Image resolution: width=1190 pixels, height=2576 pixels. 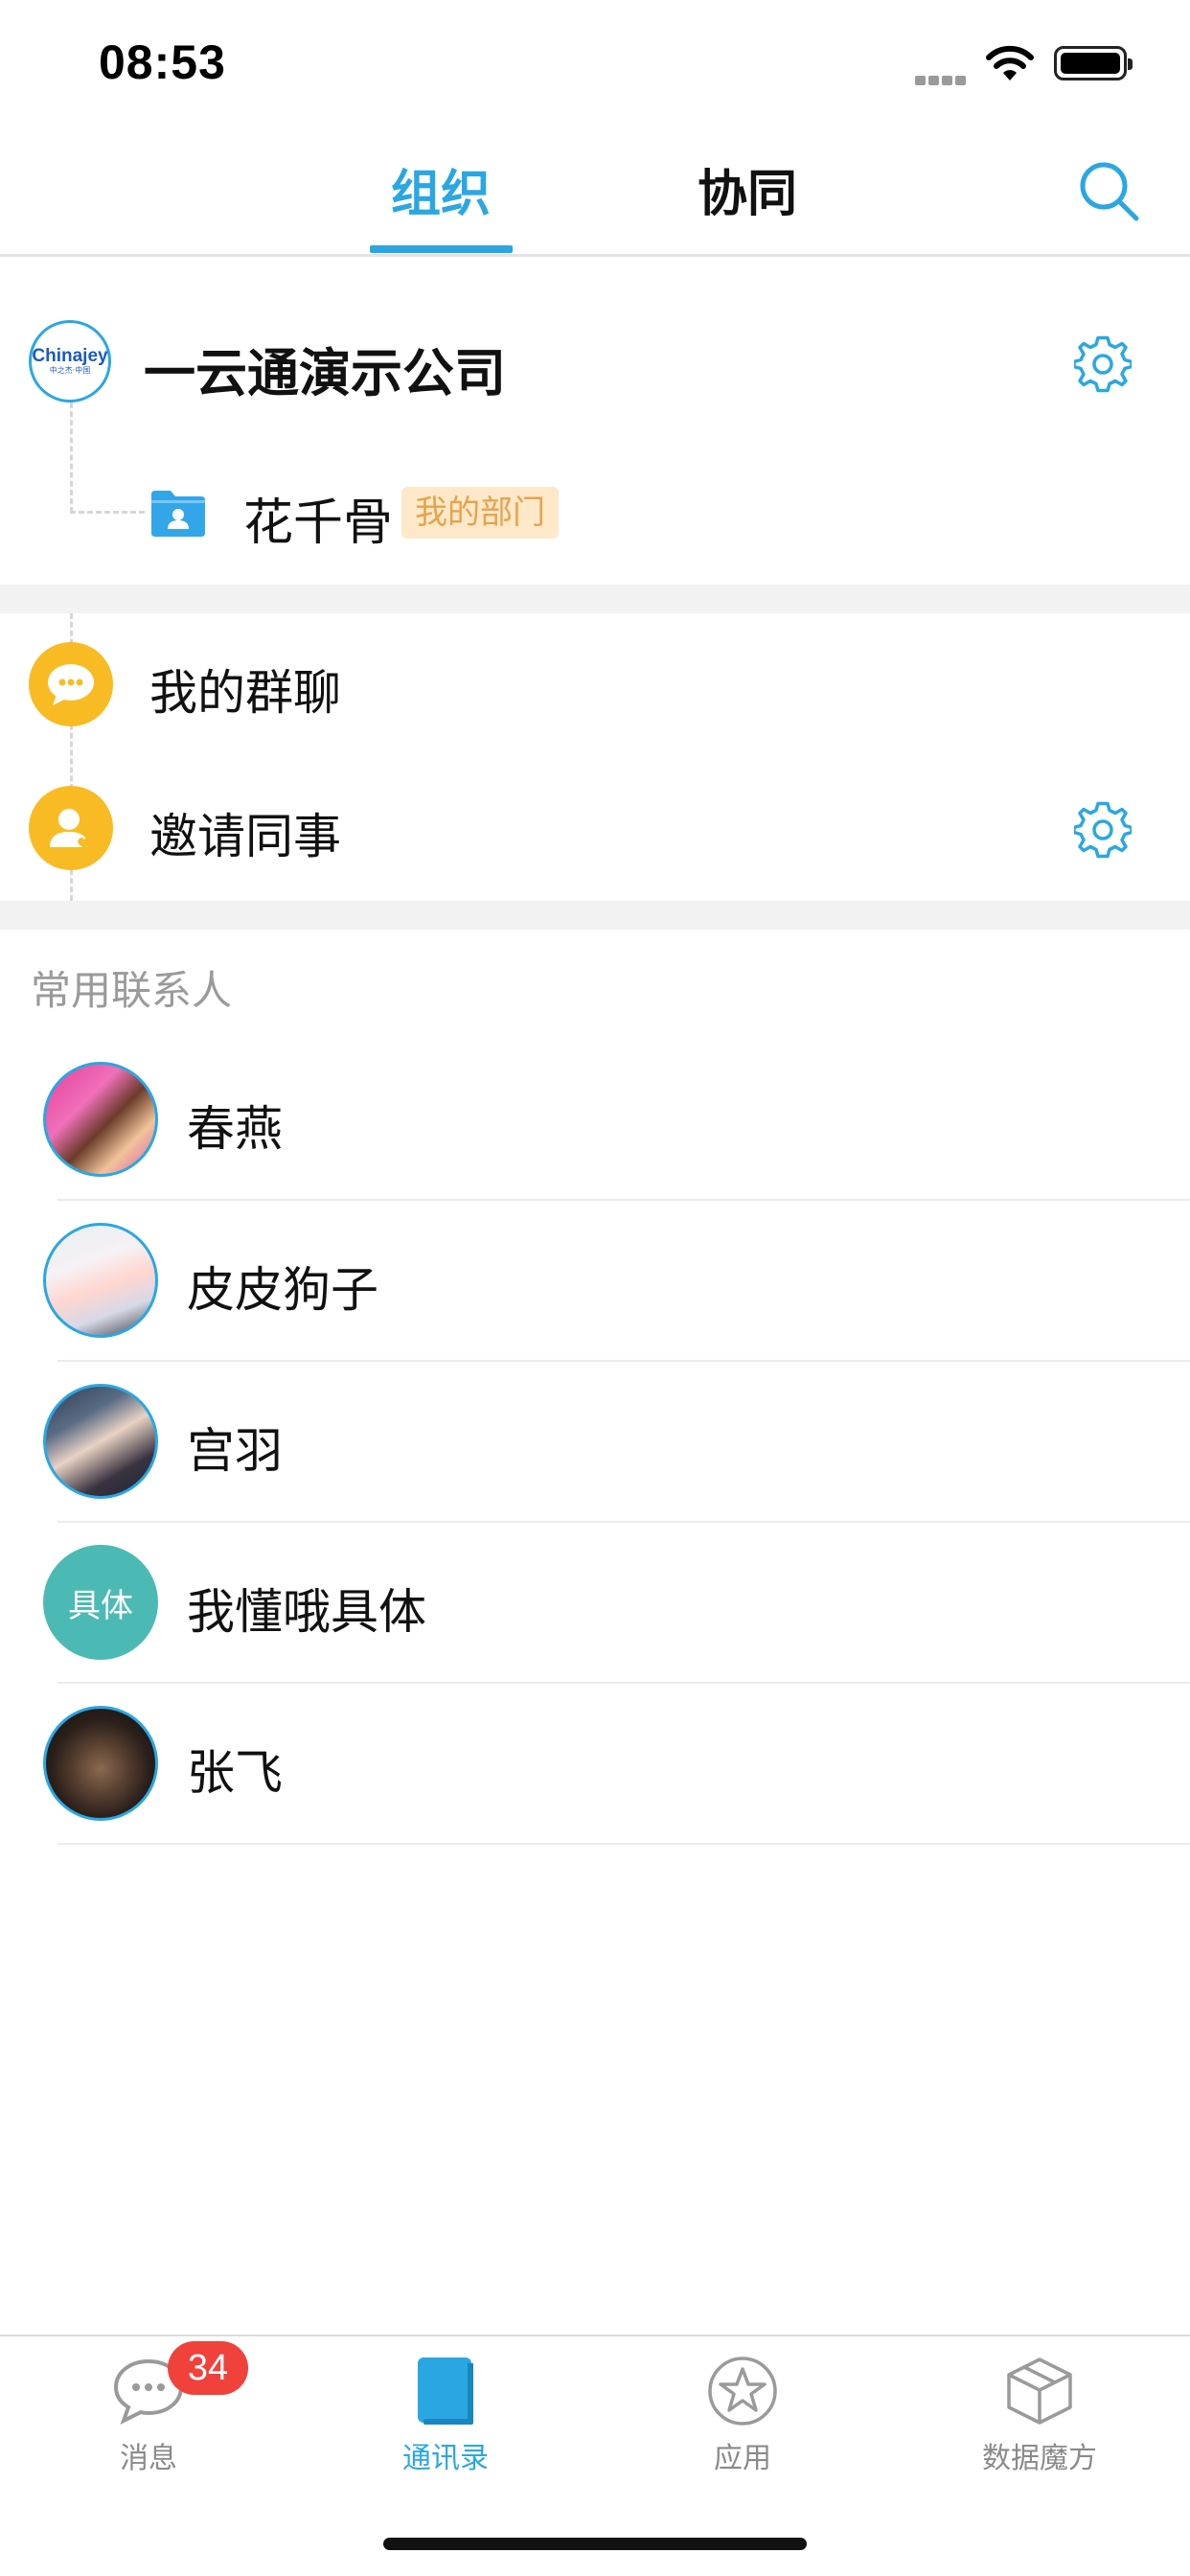 What do you see at coordinates (325, 368) in the screenshot?
I see `company-name: 一云通演示公司` at bounding box center [325, 368].